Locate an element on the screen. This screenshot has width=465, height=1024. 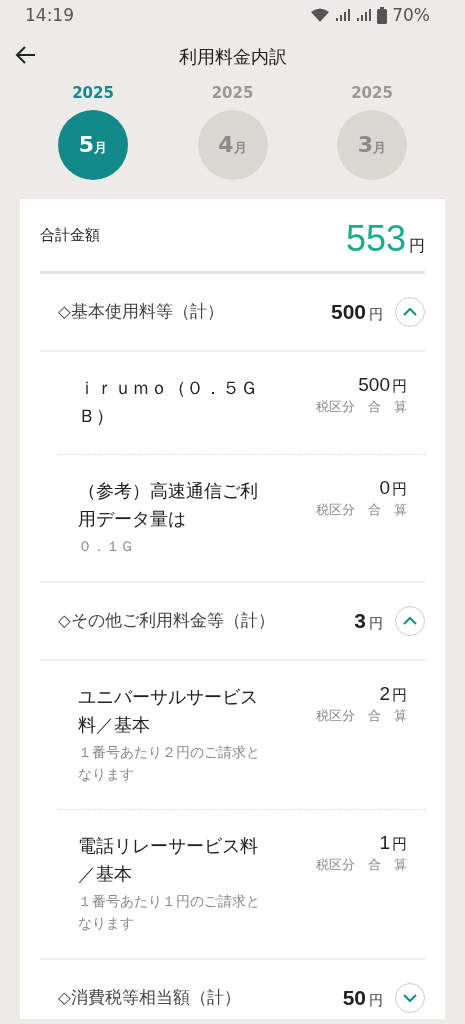
section-title: ◇消費税等相当額（計） is located at coordinates (150, 998).